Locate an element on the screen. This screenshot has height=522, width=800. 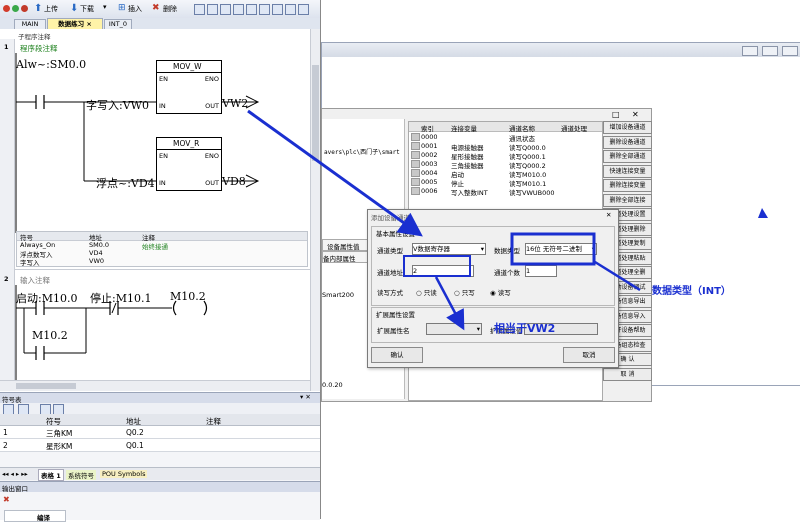
tab-data-practice: 数据练习 × is located at coordinates (75, 23).